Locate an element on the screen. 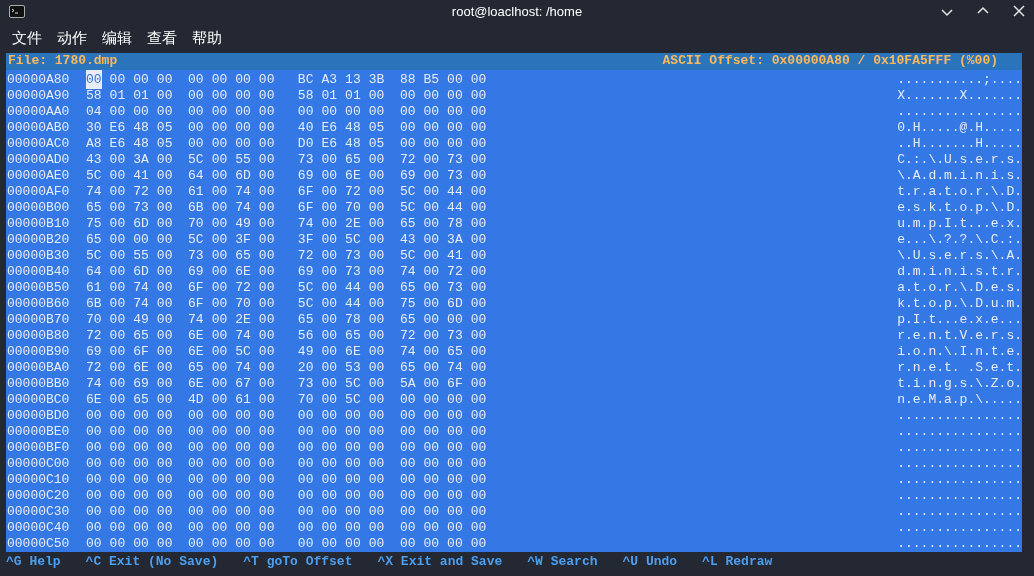 The height and width of the screenshot is (576, 1034). shortcut-hint: ^C Exit (No Save) is located at coordinates (152, 561).